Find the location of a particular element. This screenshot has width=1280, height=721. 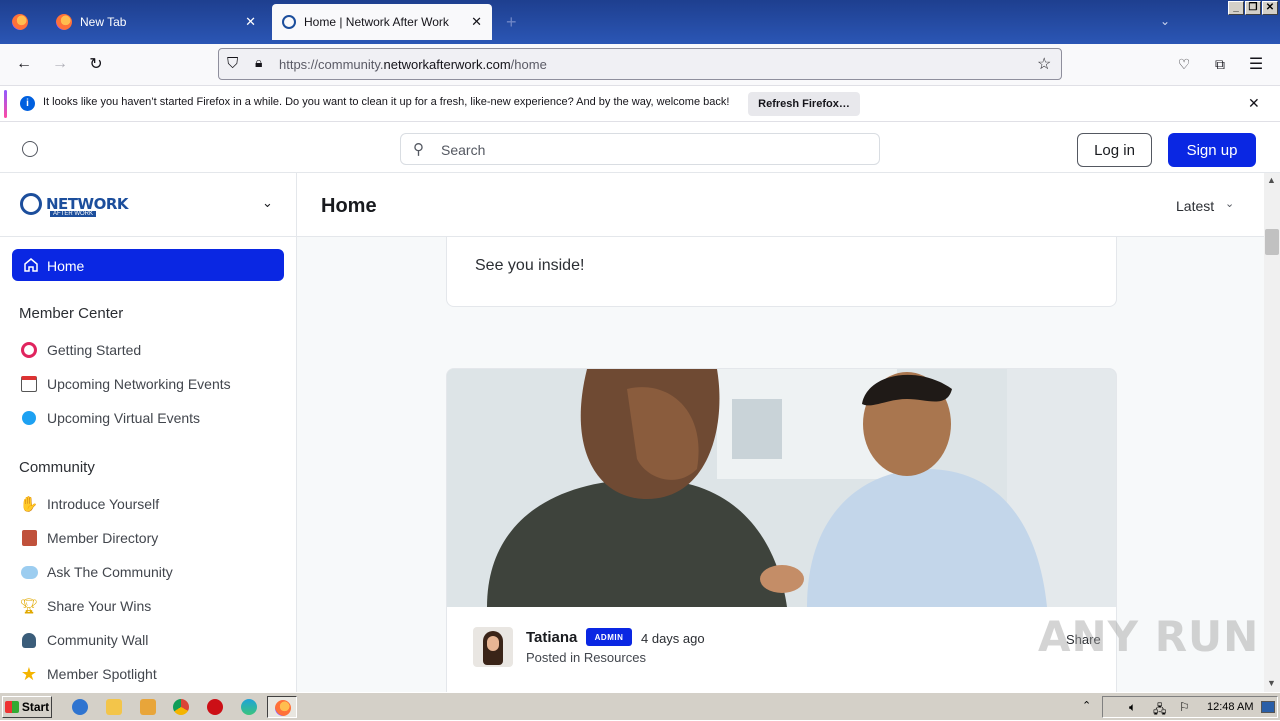

scroll-up-icon: ▲ is located at coordinates (1271, 180).